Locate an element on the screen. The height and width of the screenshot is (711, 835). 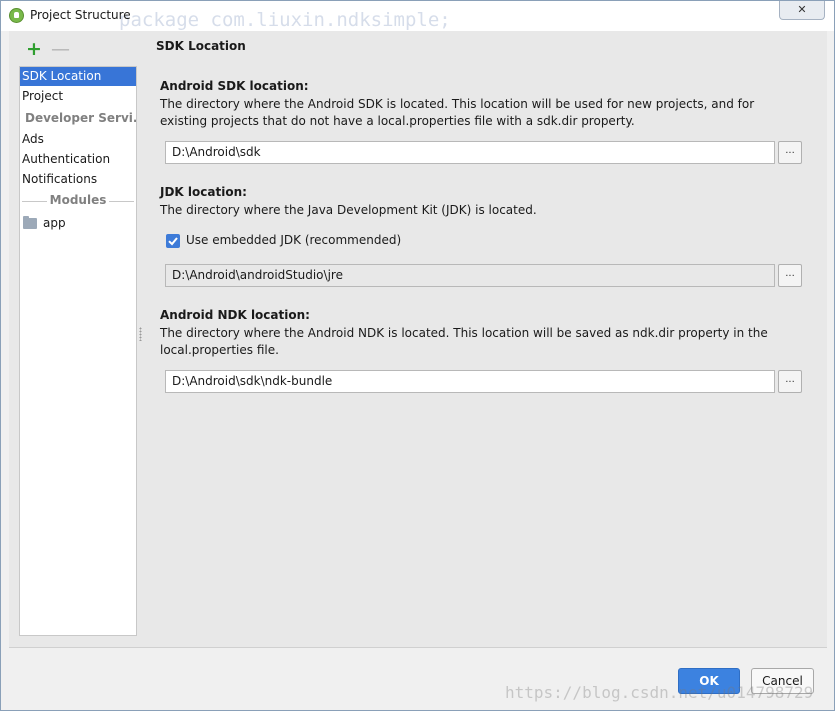
ndk-location-label: Android NDK location: is located at coordinates (235, 315).